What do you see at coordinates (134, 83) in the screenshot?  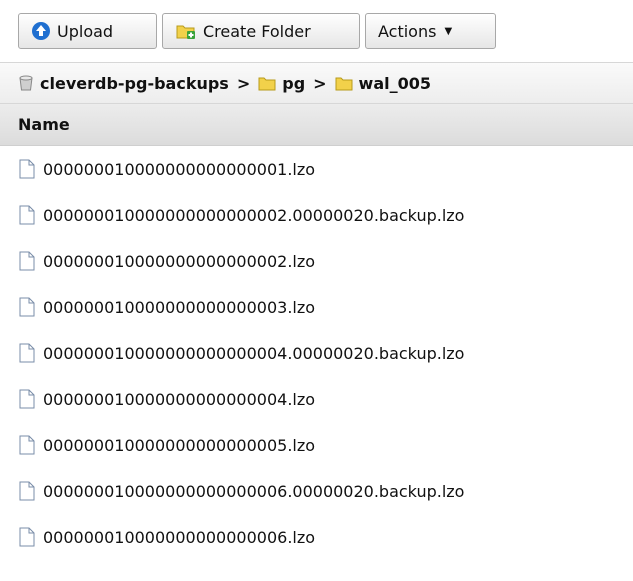 I see `breadcrumb-bucket: cleverdb-pg-backups` at bounding box center [134, 83].